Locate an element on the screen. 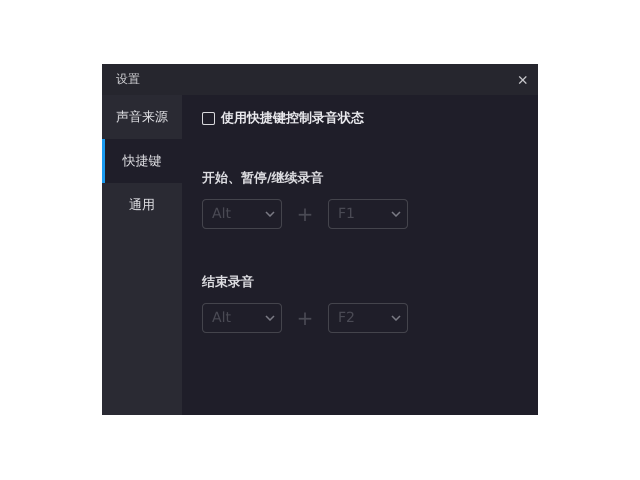 Image resolution: width=640 pixels, height=480 pixels. sidebar-item: 快捷键 is located at coordinates (142, 161).